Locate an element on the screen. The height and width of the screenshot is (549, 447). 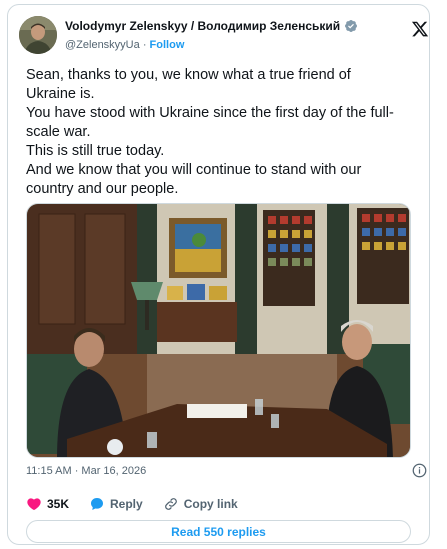
speech-bubble-icon is located at coordinates (97, 504).